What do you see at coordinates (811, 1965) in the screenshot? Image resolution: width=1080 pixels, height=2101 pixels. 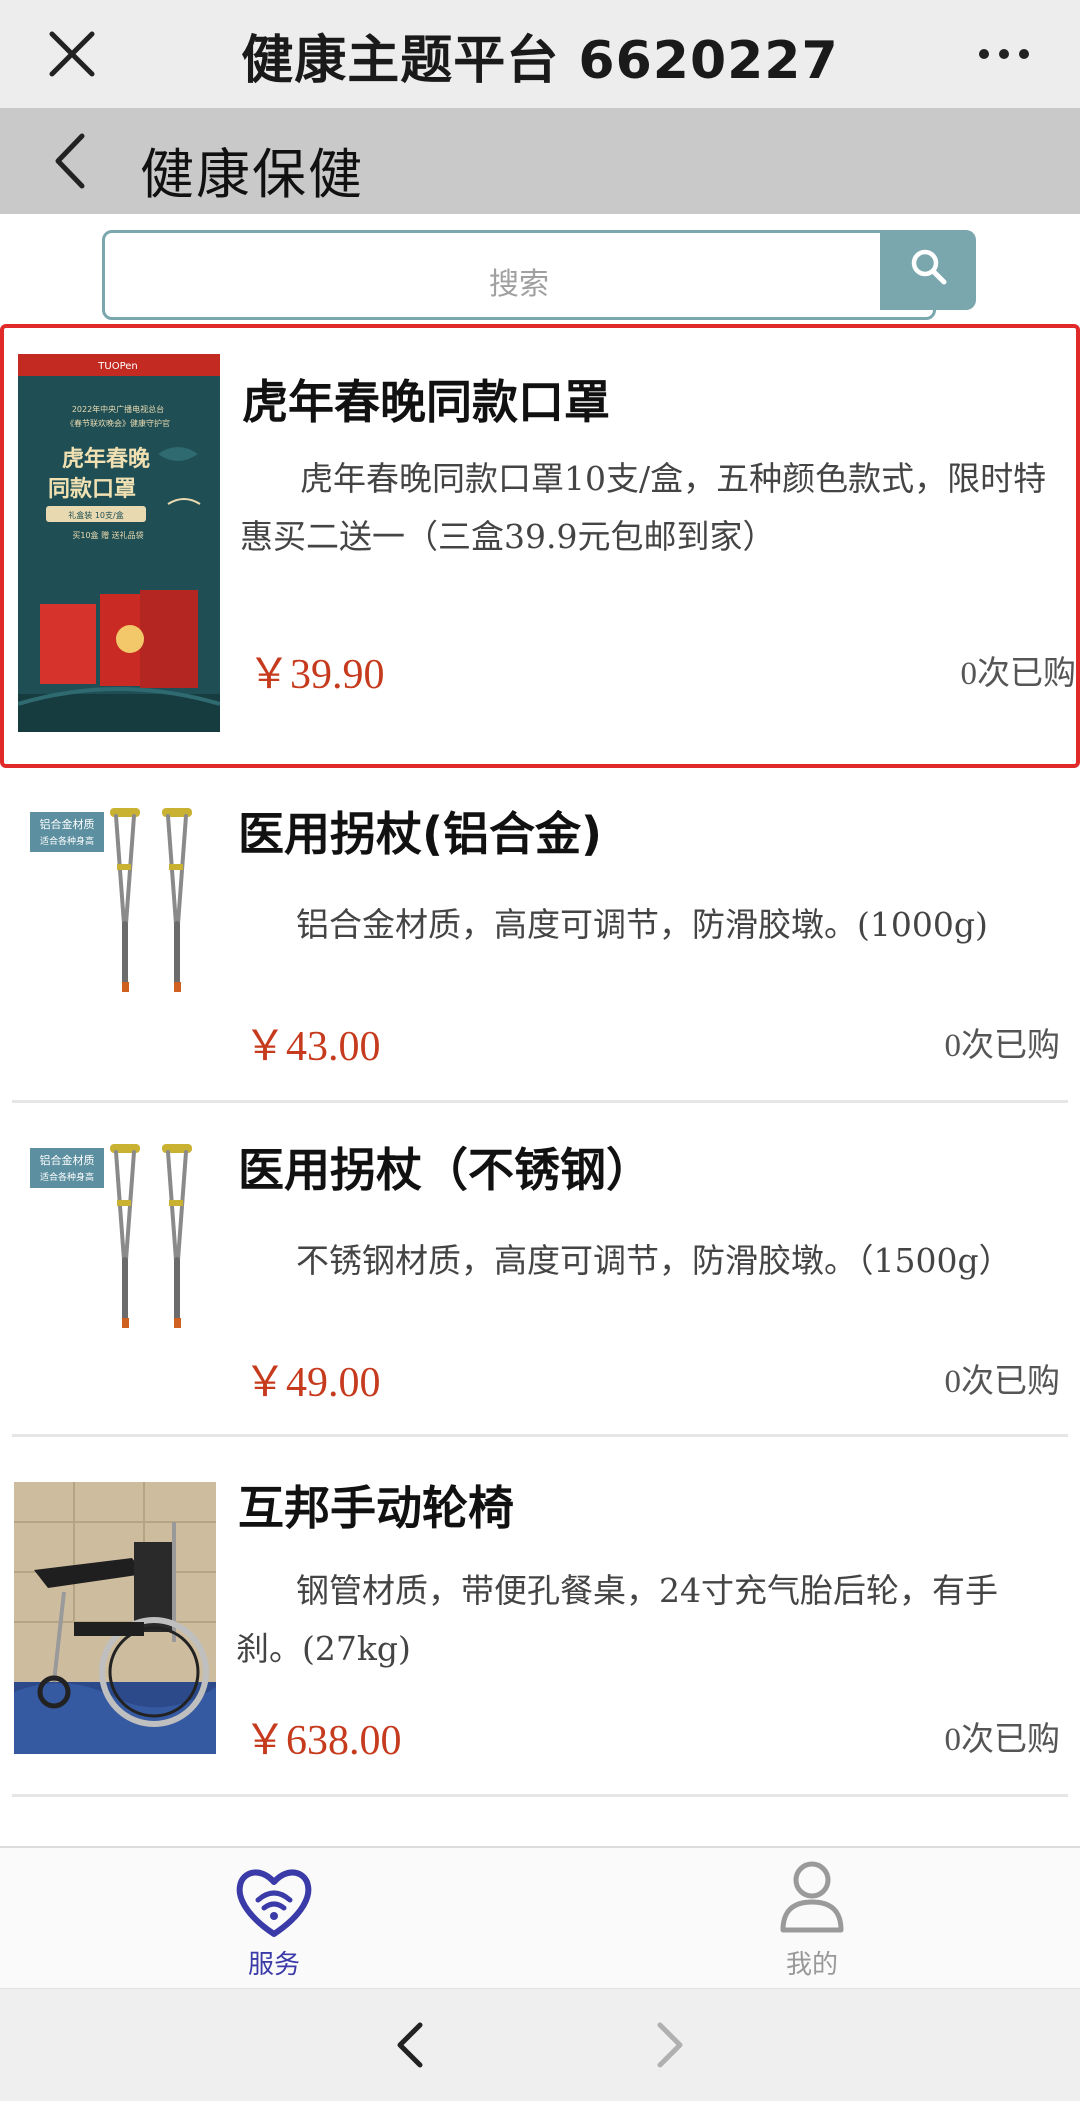 I see `tab-mine-label: 我的` at bounding box center [811, 1965].